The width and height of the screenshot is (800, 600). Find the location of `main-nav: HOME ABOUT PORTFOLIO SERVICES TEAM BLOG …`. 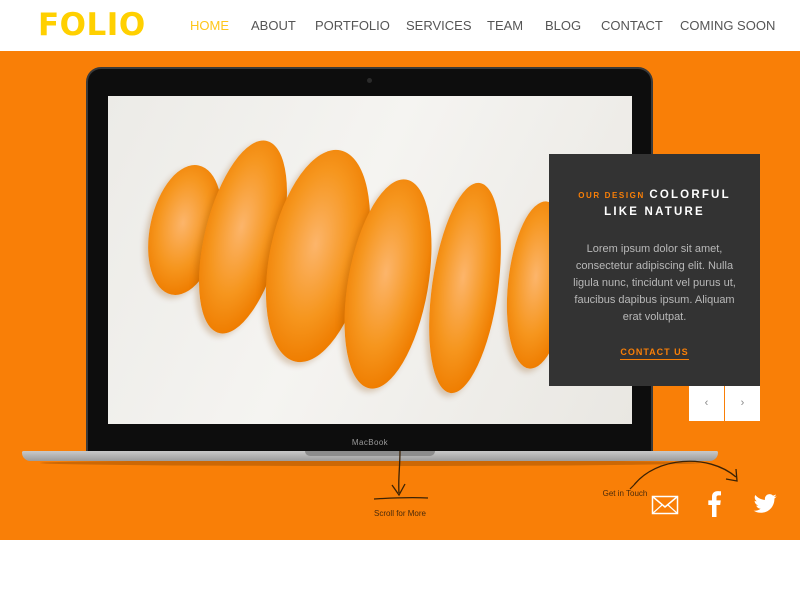

main-nav: HOME ABOUT PORTFOLIO SERVICES TEAM BLOG … is located at coordinates (400, 26).